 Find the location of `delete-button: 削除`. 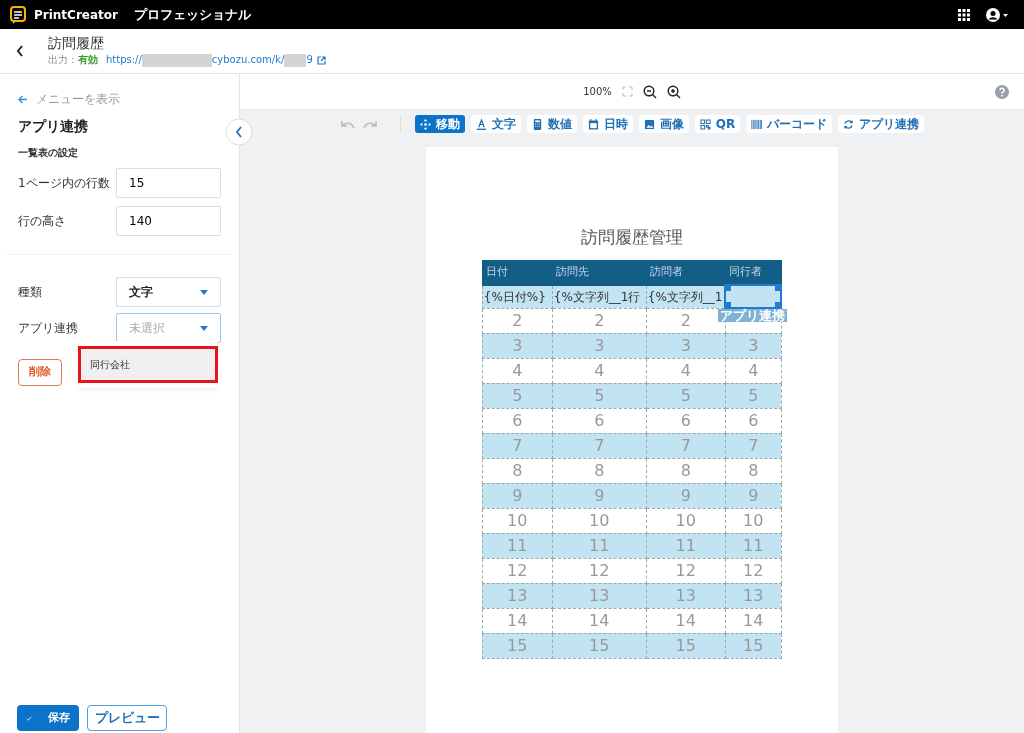

delete-button: 削除 is located at coordinates (40, 372).